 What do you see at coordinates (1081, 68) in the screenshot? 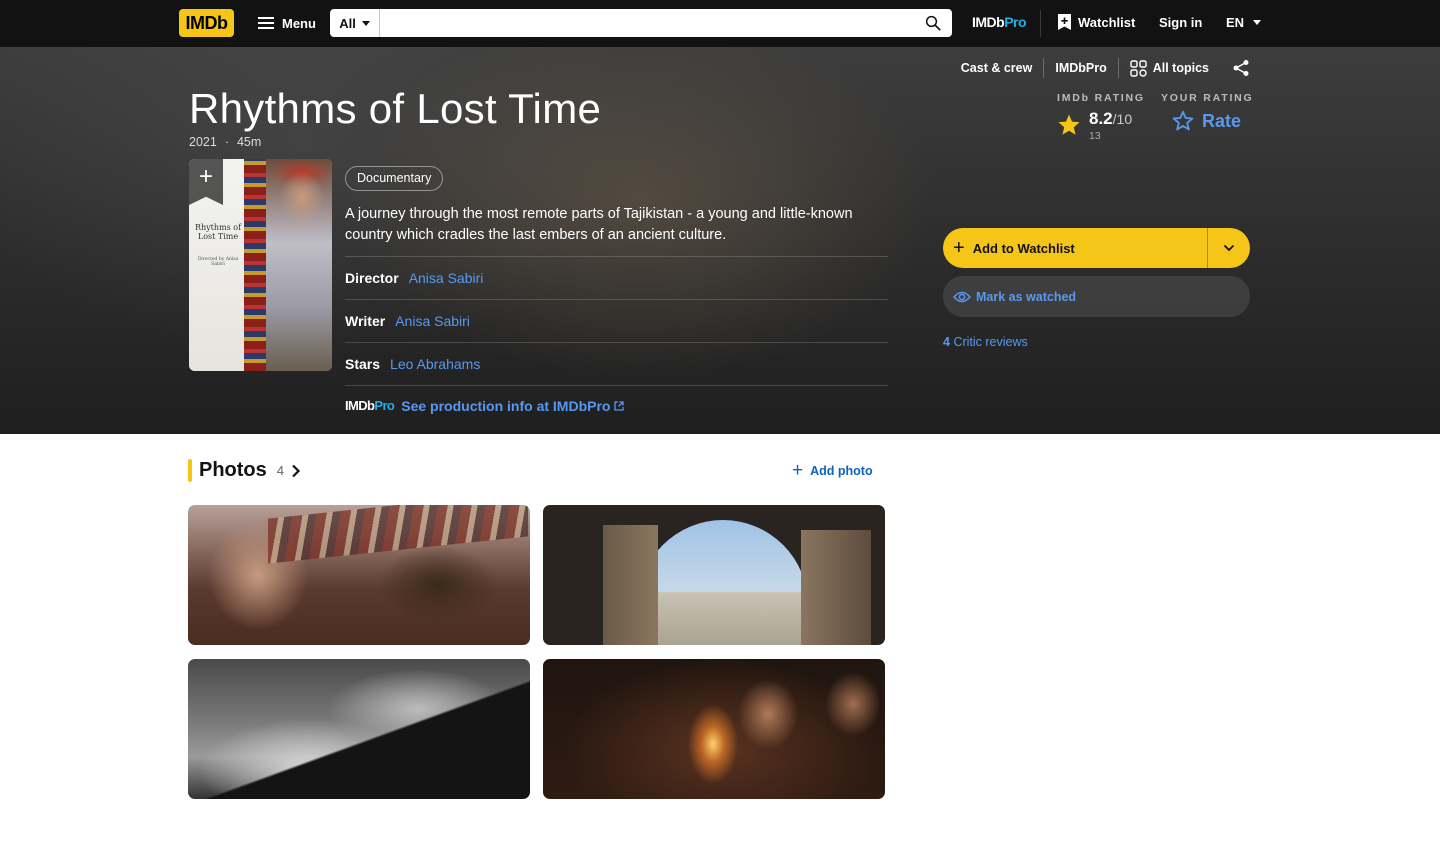
I see `imdbpro-link: IMDbPro` at bounding box center [1081, 68].